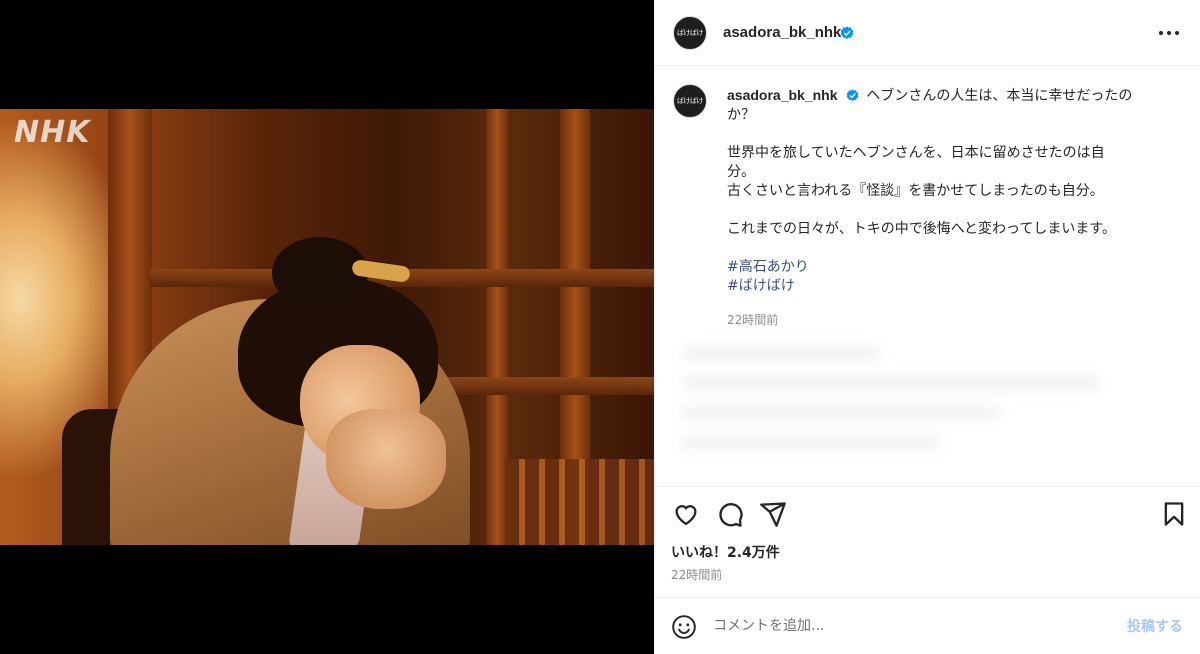 This screenshot has height=654, width=1200. What do you see at coordinates (684, 627) in the screenshot?
I see `emoji-icon` at bounding box center [684, 627].